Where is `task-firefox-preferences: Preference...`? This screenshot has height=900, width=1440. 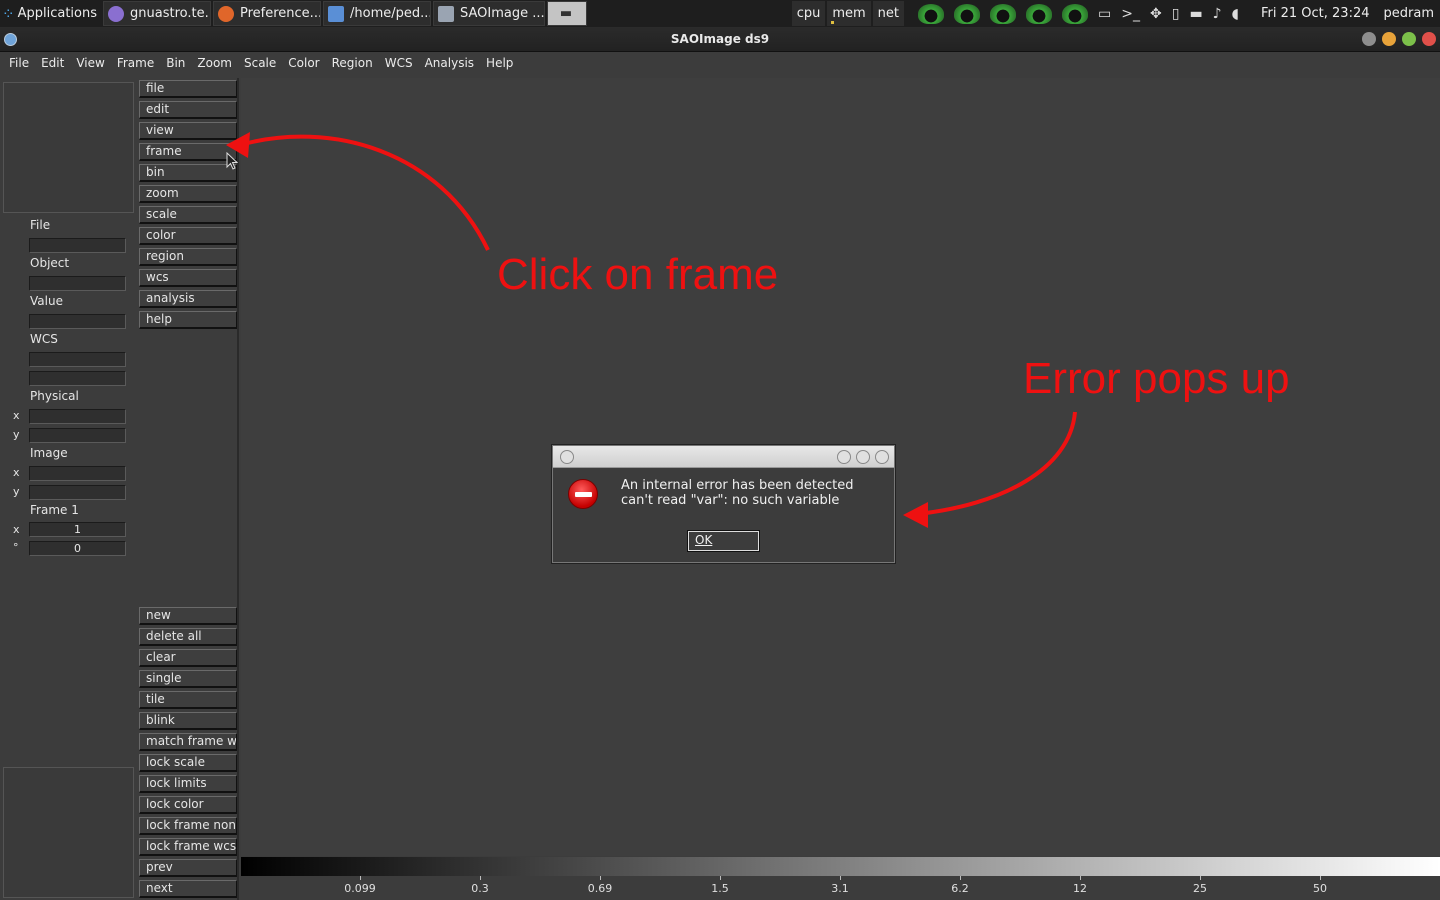
task-firefox-preferences: Preference... is located at coordinates (267, 13).